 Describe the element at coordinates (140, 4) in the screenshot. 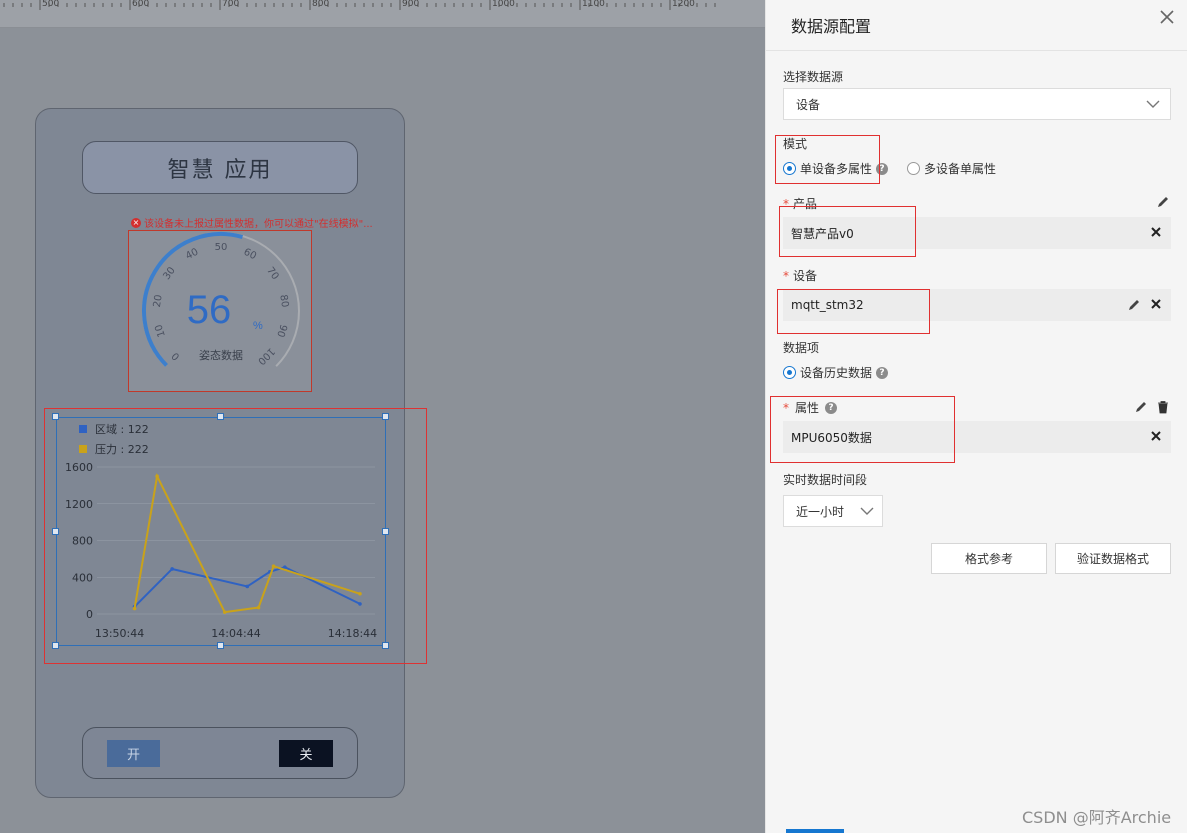

I see `ruler-label: 600` at that location.